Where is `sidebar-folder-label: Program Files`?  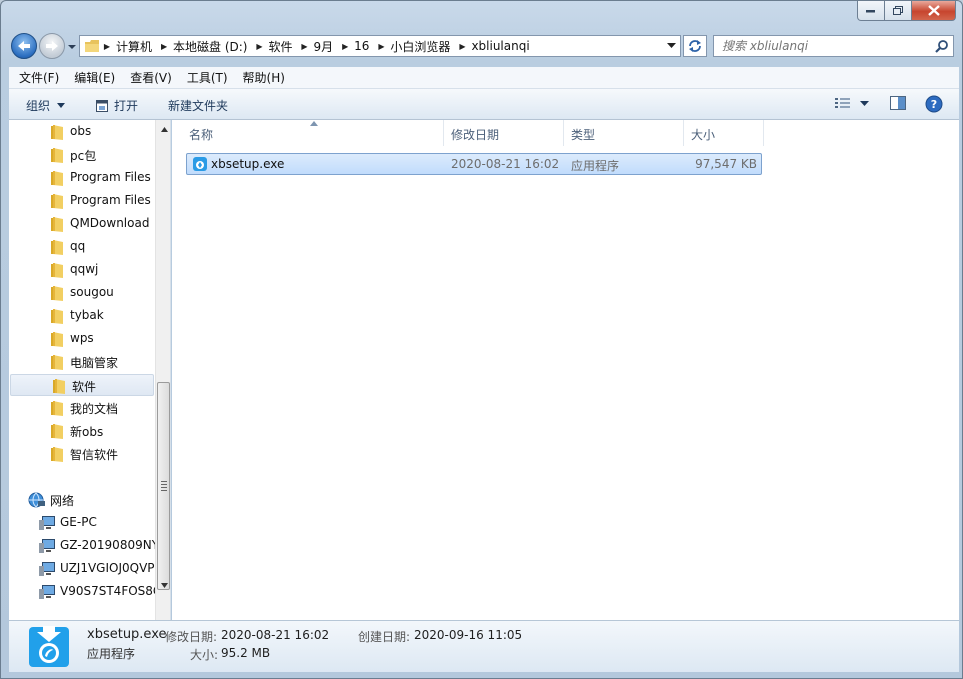
sidebar-folder-label: Program Files is located at coordinates (110, 177).